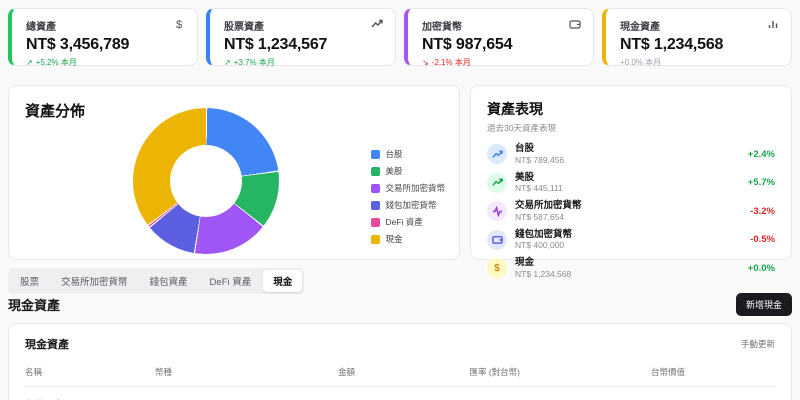 This screenshot has height=400, width=800. I want to click on legend-item: 現金, so click(408, 239).